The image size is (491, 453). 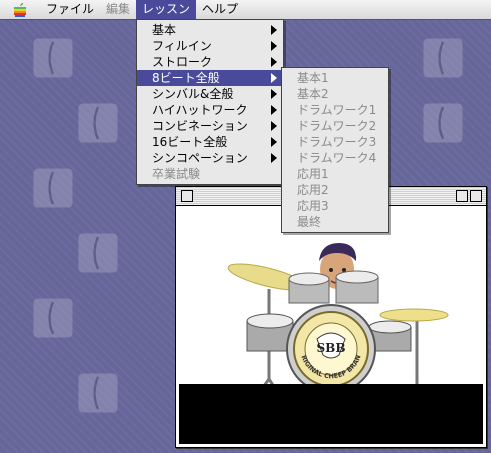 I want to click on submenu-item-basic2: 基本2, so click(x=335, y=94).